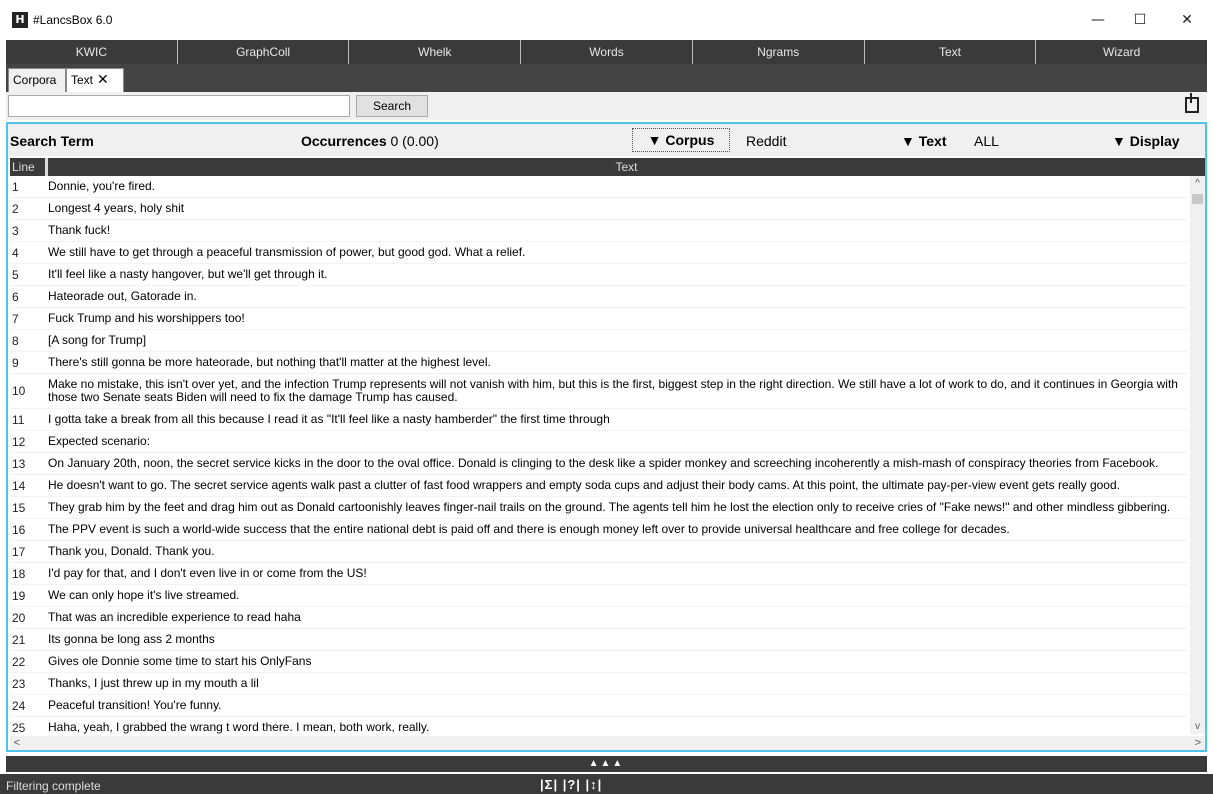 This screenshot has height=794, width=1213. What do you see at coordinates (599, 297) in the screenshot?
I see `table-row: 6 Hateorade out, Gatorade in.` at bounding box center [599, 297].